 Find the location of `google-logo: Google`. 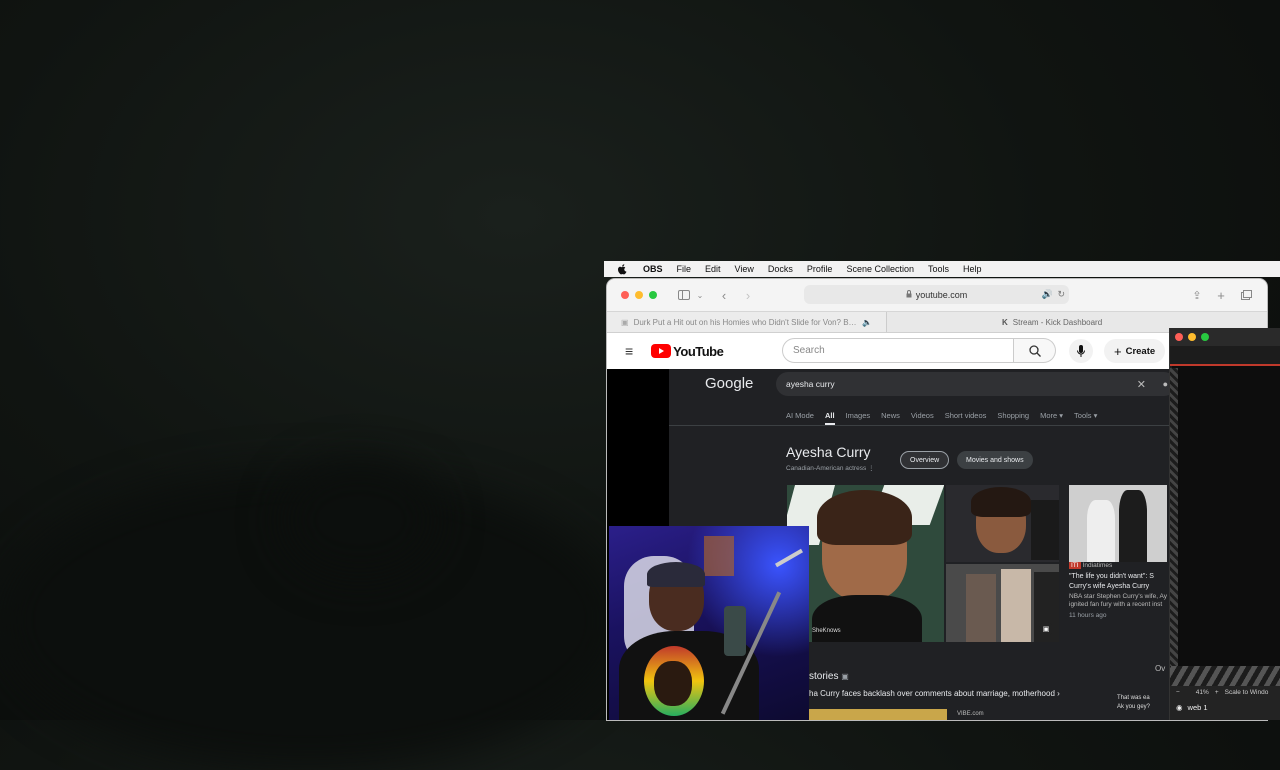

google-logo: Google is located at coordinates (729, 383).